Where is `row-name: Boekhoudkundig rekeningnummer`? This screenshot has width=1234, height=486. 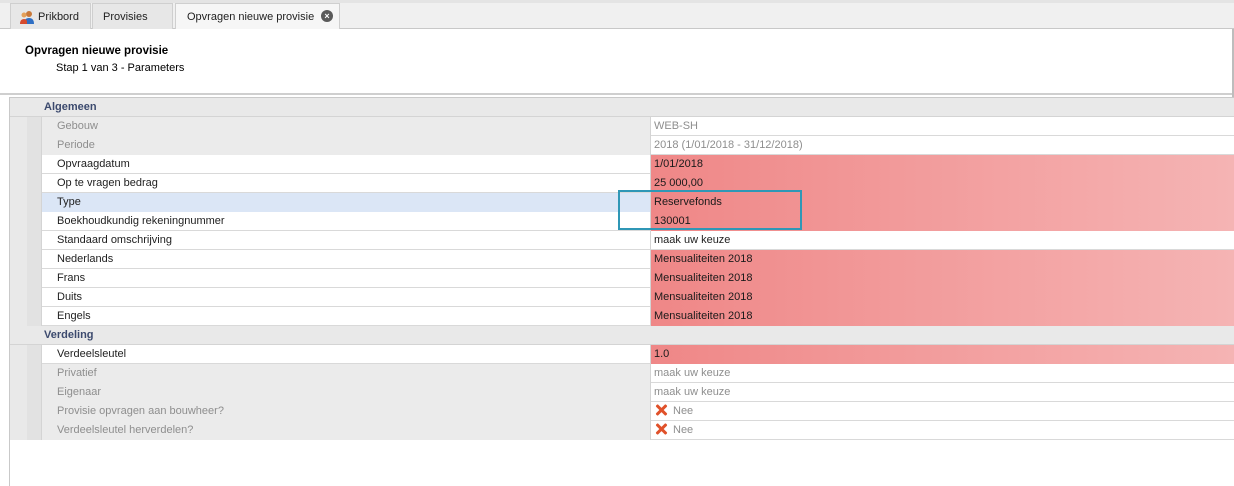
row-name: Boekhoudkundig rekeningnummer is located at coordinates (346, 221).